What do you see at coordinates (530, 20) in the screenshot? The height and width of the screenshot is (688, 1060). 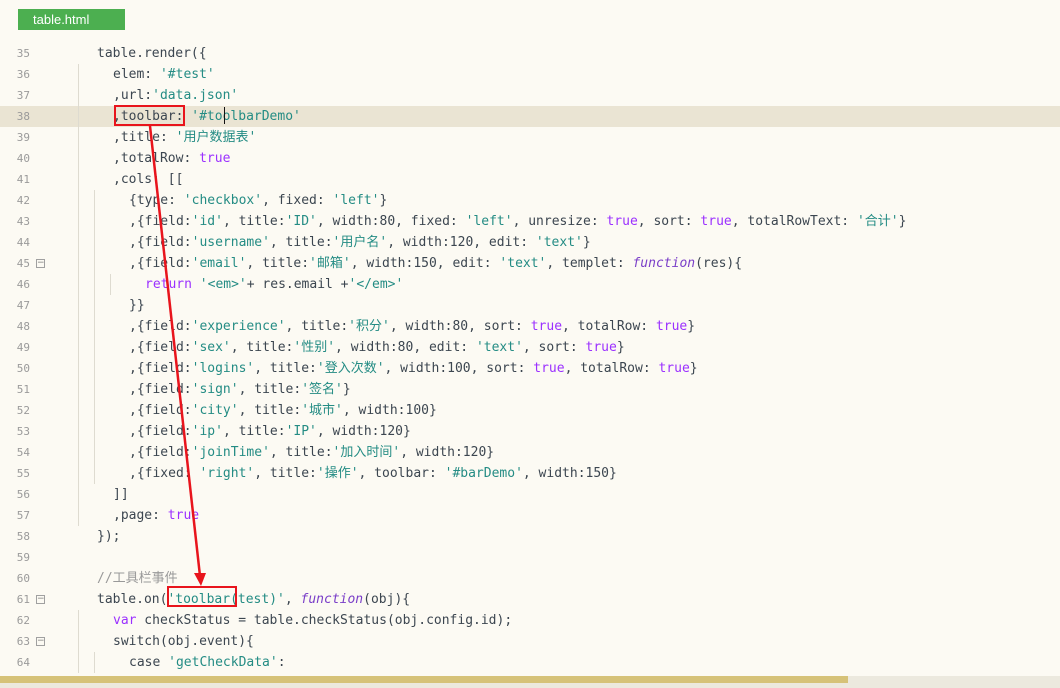 I see `tab-bar: table.html` at bounding box center [530, 20].